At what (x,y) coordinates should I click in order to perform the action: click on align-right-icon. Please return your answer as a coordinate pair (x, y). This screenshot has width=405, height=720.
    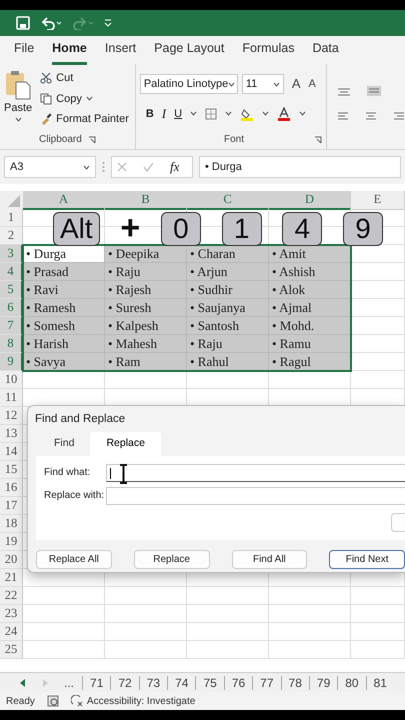
    Looking at the image, I should click on (399, 117).